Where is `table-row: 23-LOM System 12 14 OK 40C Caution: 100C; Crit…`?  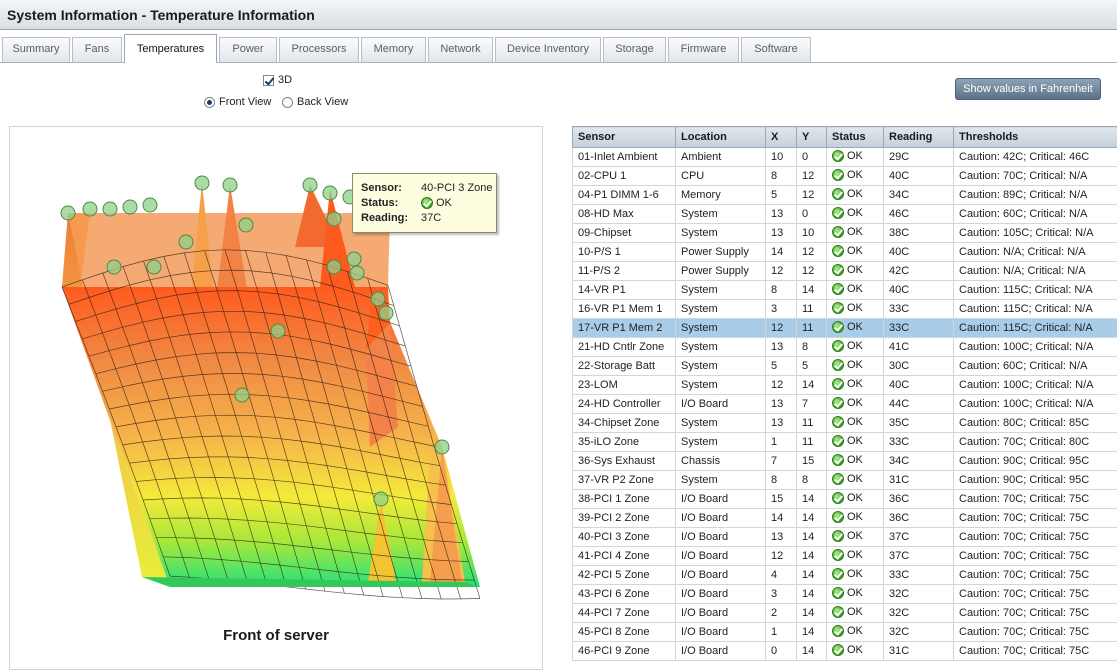
table-row: 23-LOM System 12 14 OK 40C Caution: 100C; Crit… is located at coordinates (844, 385).